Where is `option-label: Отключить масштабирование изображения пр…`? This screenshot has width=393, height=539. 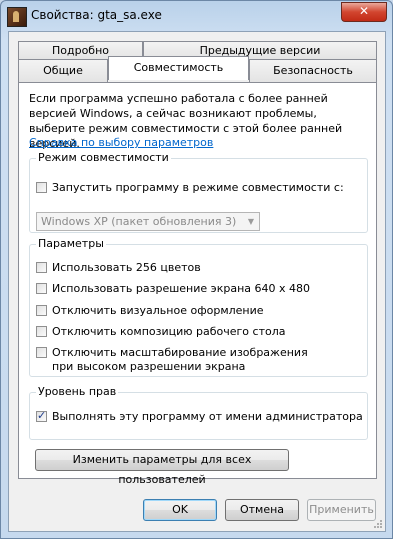 option-label: Отключить масштабирование изображения пр… is located at coordinates (180, 359).